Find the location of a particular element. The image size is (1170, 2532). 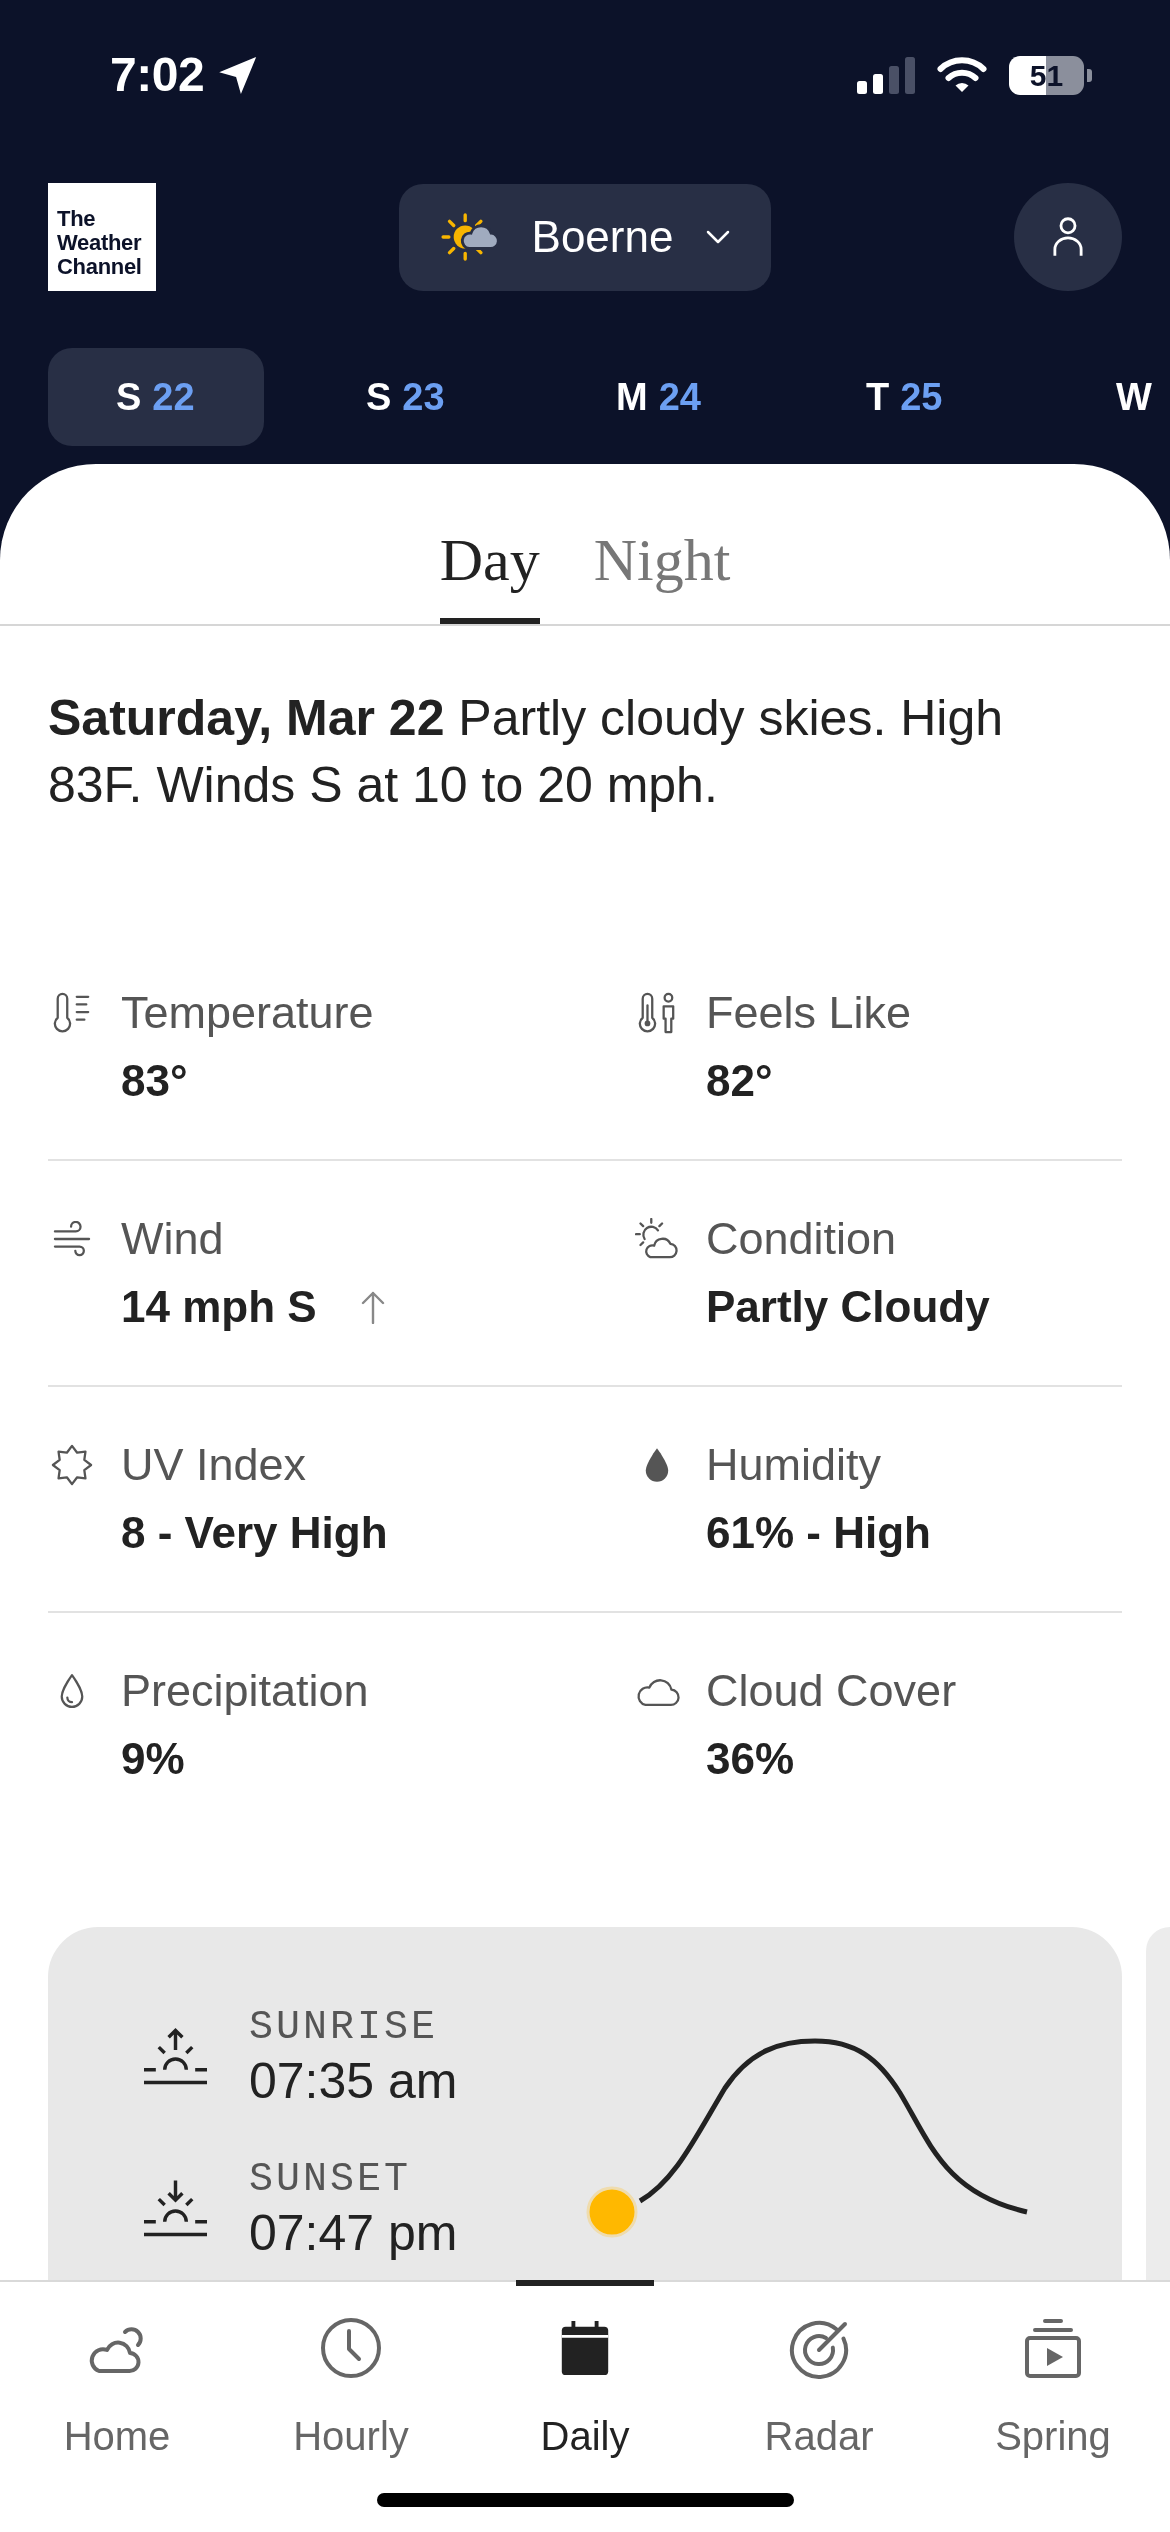

date-tab: S 22 is located at coordinates (156, 397).